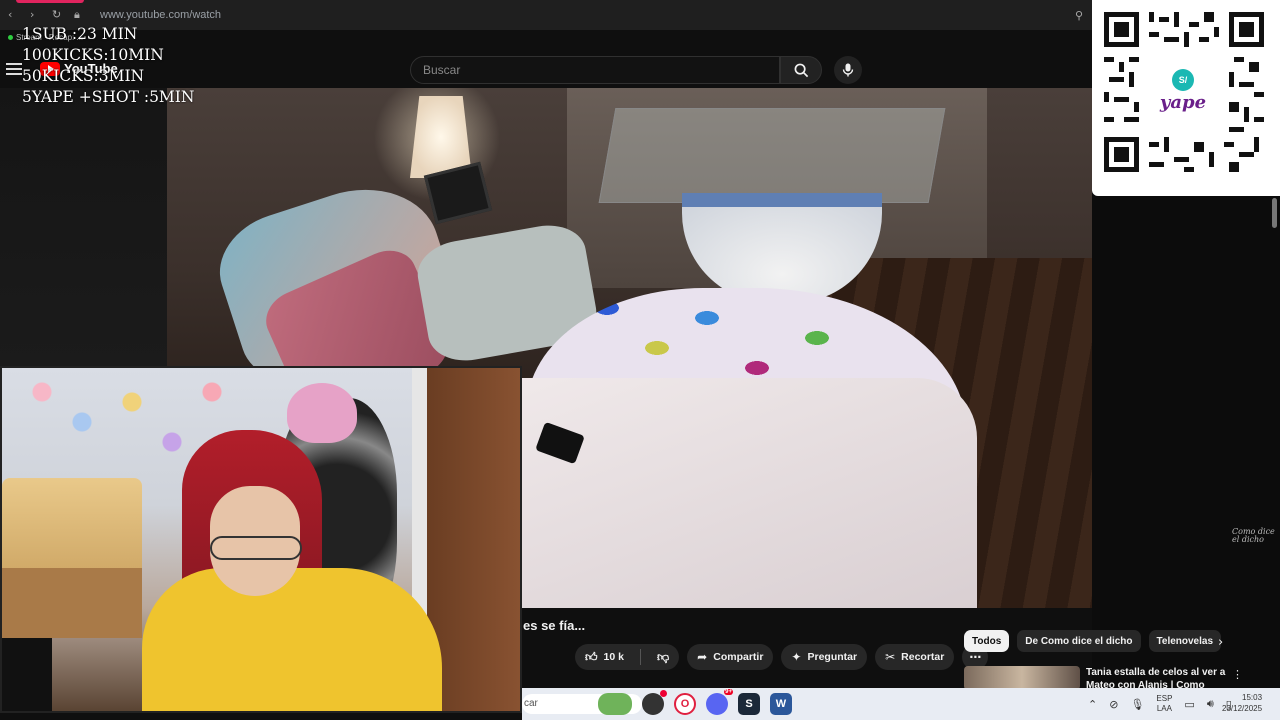 This screenshot has height=720, width=1280. Describe the element at coordinates (1092, 704) in the screenshot. I see `chevron-up-icon: ⌃` at that location.